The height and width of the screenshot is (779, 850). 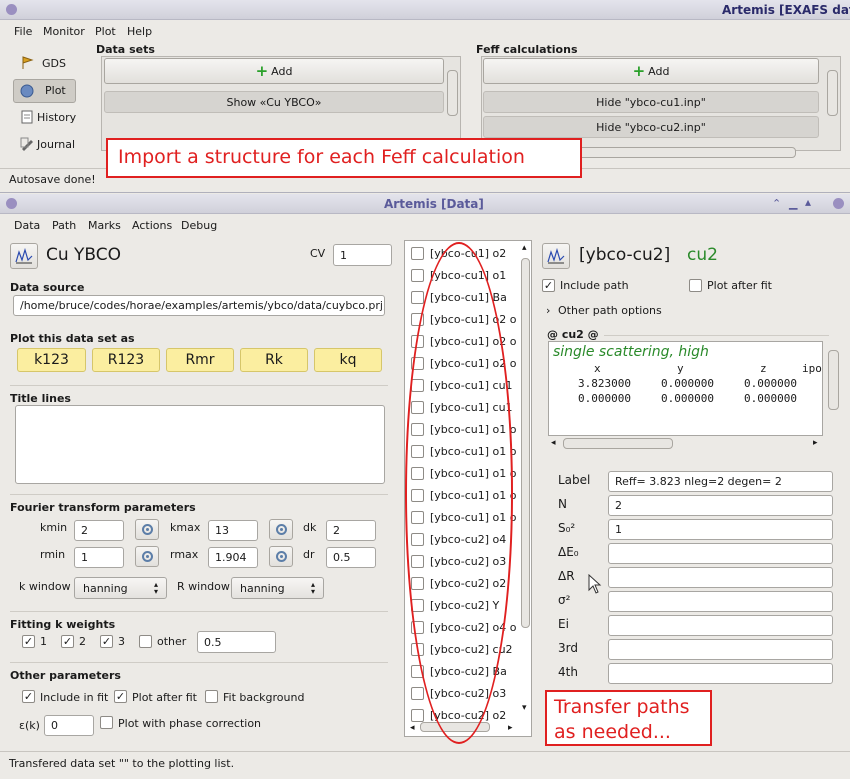 What do you see at coordinates (147, 556) in the screenshot?
I see `rmin-pick-button` at bounding box center [147, 556].